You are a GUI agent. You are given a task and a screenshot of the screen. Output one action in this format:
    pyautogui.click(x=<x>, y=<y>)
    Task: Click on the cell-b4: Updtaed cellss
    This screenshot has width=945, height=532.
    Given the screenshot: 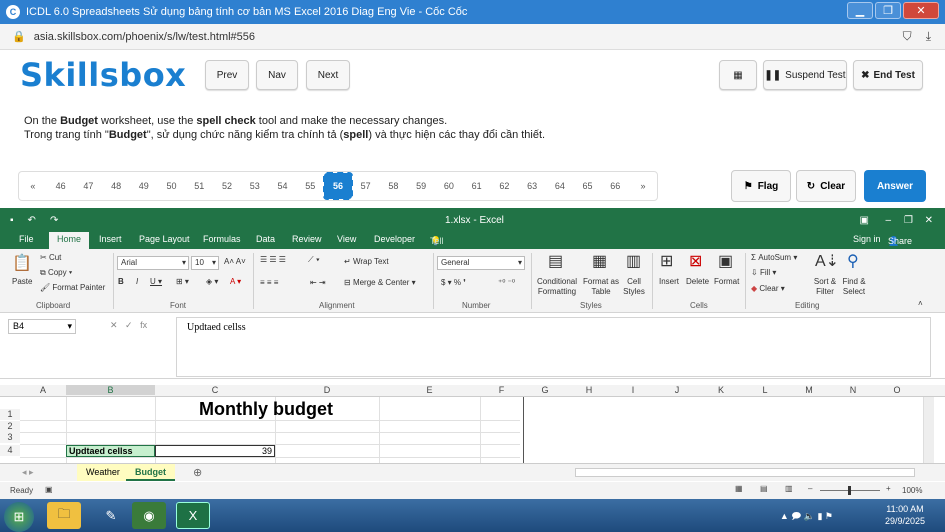 What is the action you would take?
    pyautogui.click(x=110, y=451)
    